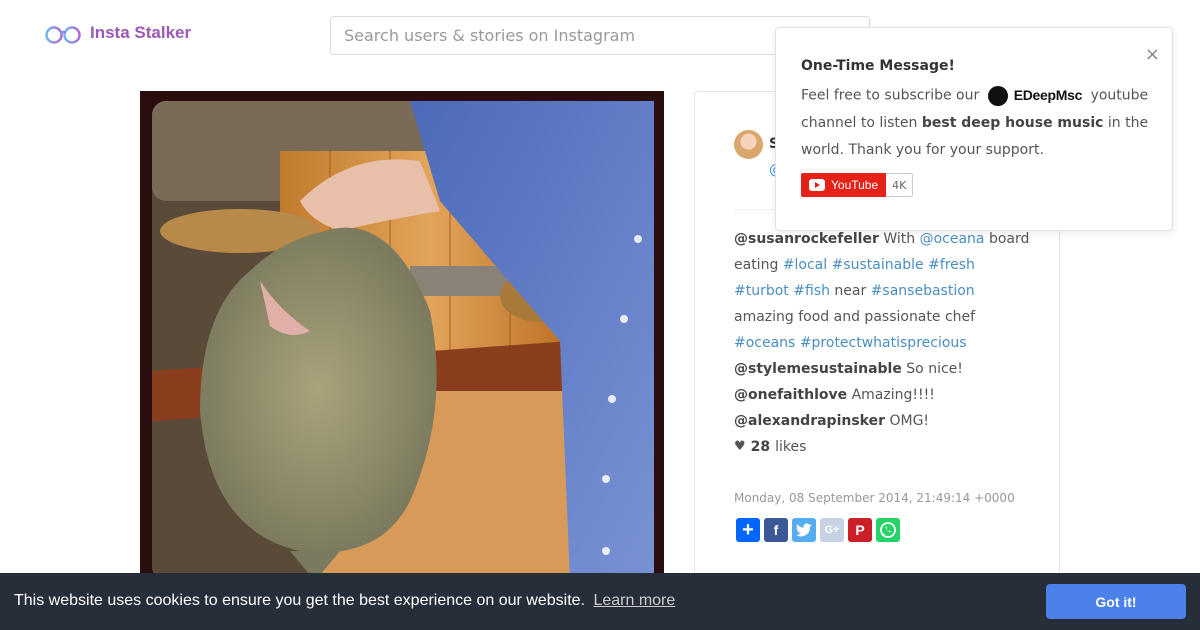 The height and width of the screenshot is (630, 1200). Describe the element at coordinates (790, 395) in the screenshot. I see `comment-user: @onefaithlove` at that location.